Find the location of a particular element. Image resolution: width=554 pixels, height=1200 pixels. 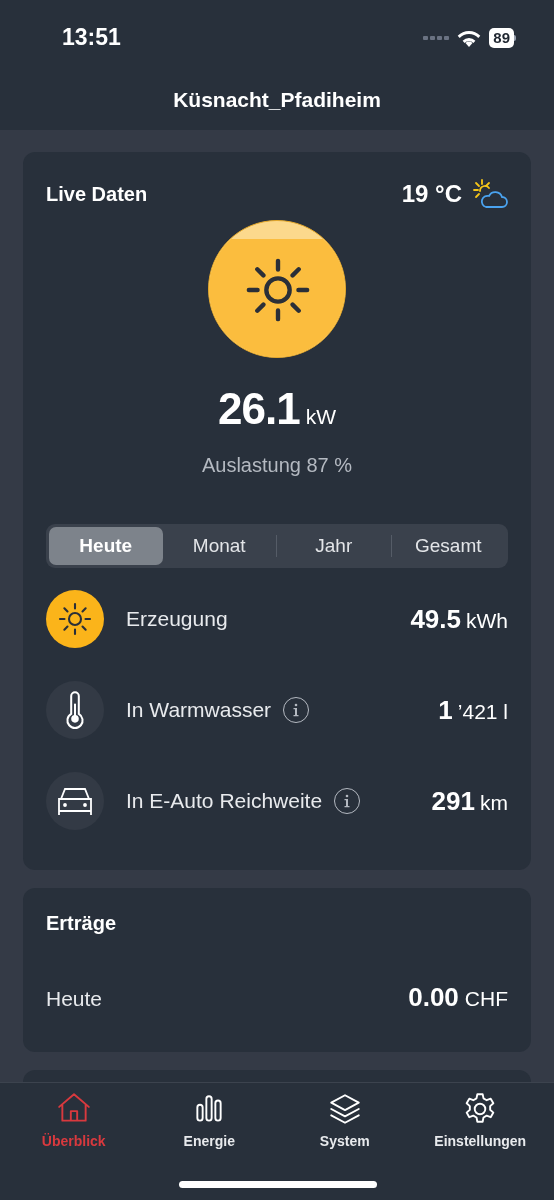

power-unit: kW is located at coordinates (320, 417).